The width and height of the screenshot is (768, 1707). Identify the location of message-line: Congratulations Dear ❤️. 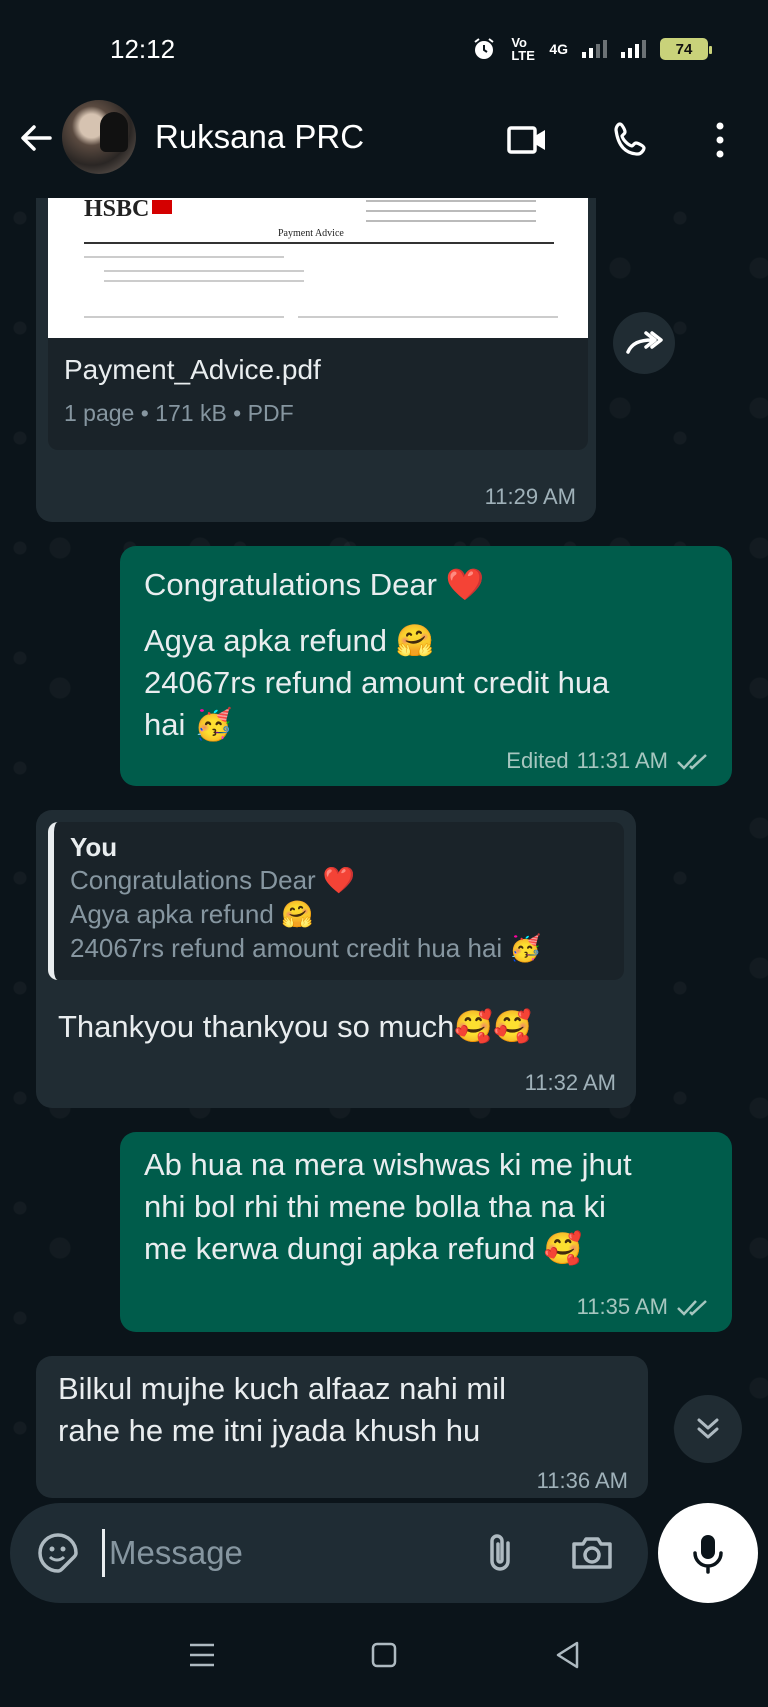
(314, 584).